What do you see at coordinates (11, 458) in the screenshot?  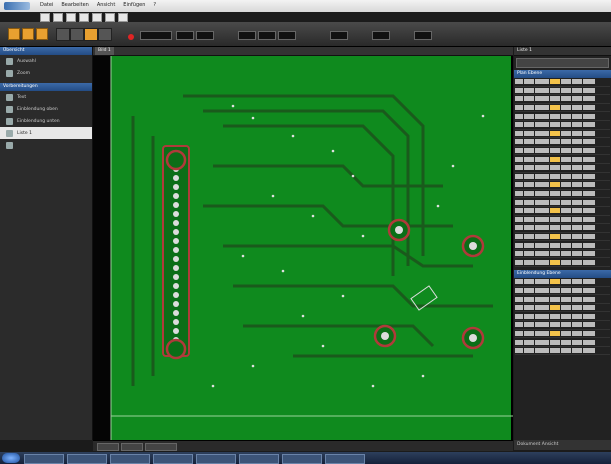 I see `start-button` at bounding box center [11, 458].